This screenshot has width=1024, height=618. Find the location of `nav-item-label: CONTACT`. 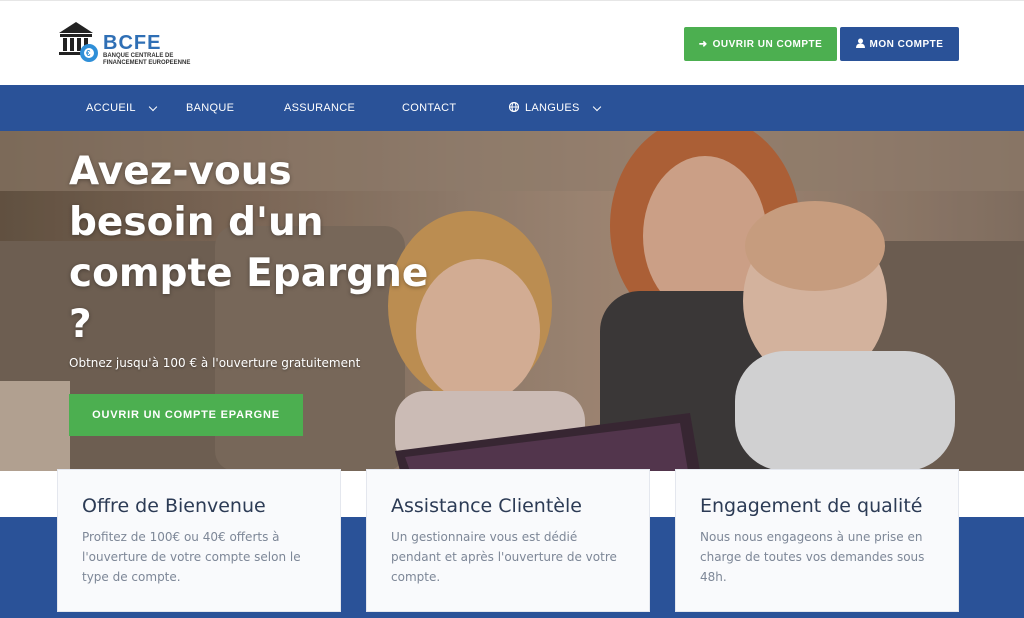

nav-item-label: CONTACT is located at coordinates (429, 108).